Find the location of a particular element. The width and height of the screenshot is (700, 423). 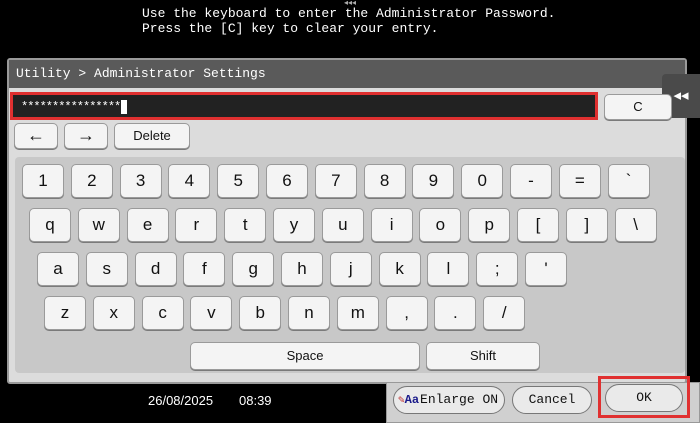

cursor-left-button: ← is located at coordinates (36, 136).